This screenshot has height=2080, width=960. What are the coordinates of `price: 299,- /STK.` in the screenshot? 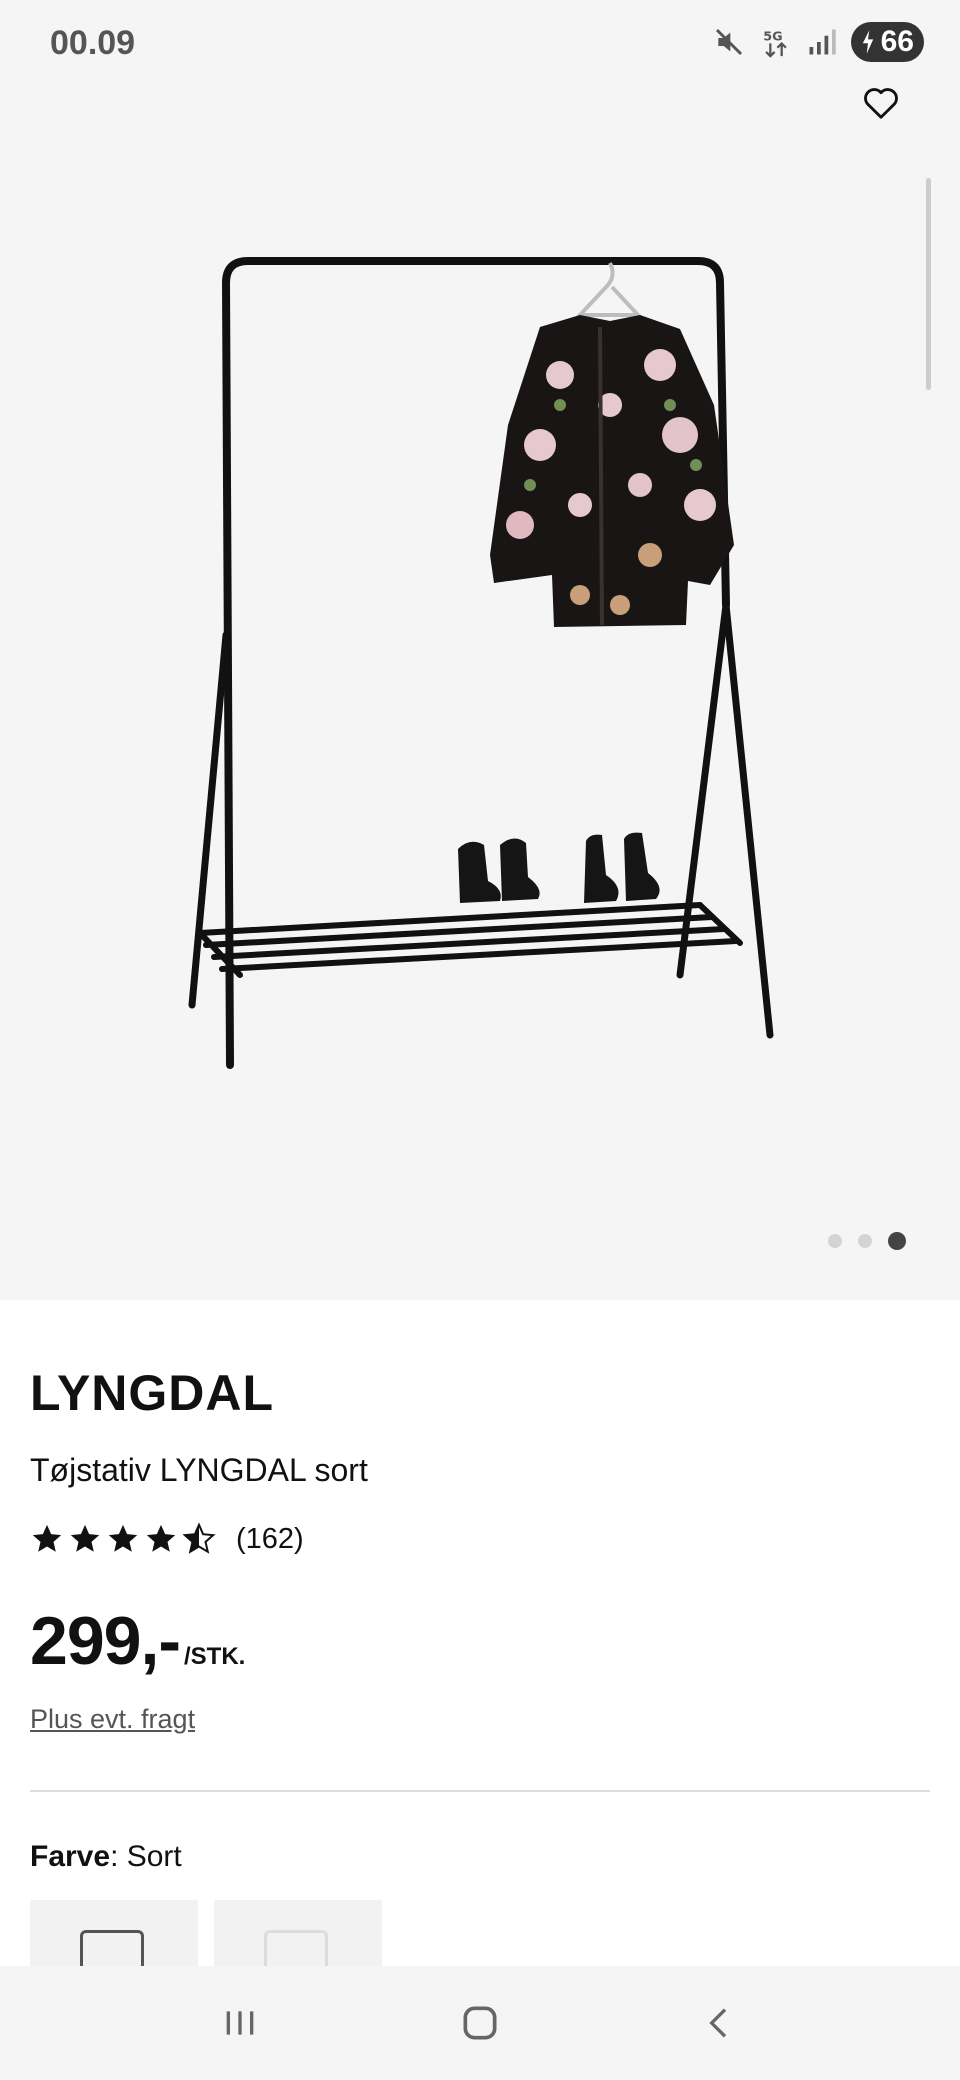 It's located at (137, 1641).